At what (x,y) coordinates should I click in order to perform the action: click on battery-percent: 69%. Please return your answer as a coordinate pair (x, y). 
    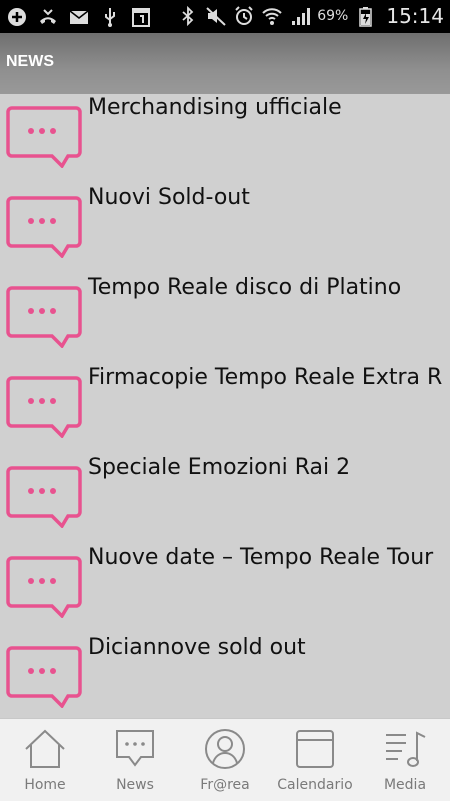
    Looking at the image, I should click on (333, 16).